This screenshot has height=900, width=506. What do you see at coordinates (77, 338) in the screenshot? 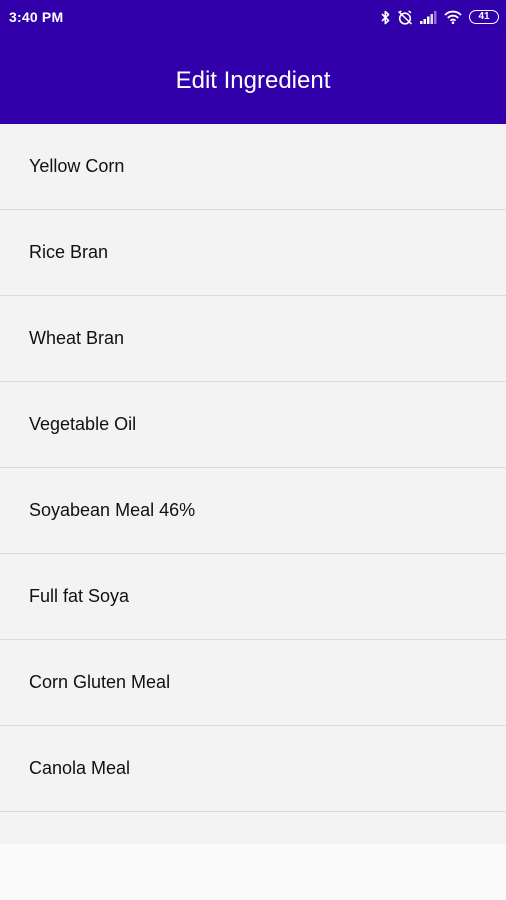
I see `list-item-label: Wheat Bran` at bounding box center [77, 338].